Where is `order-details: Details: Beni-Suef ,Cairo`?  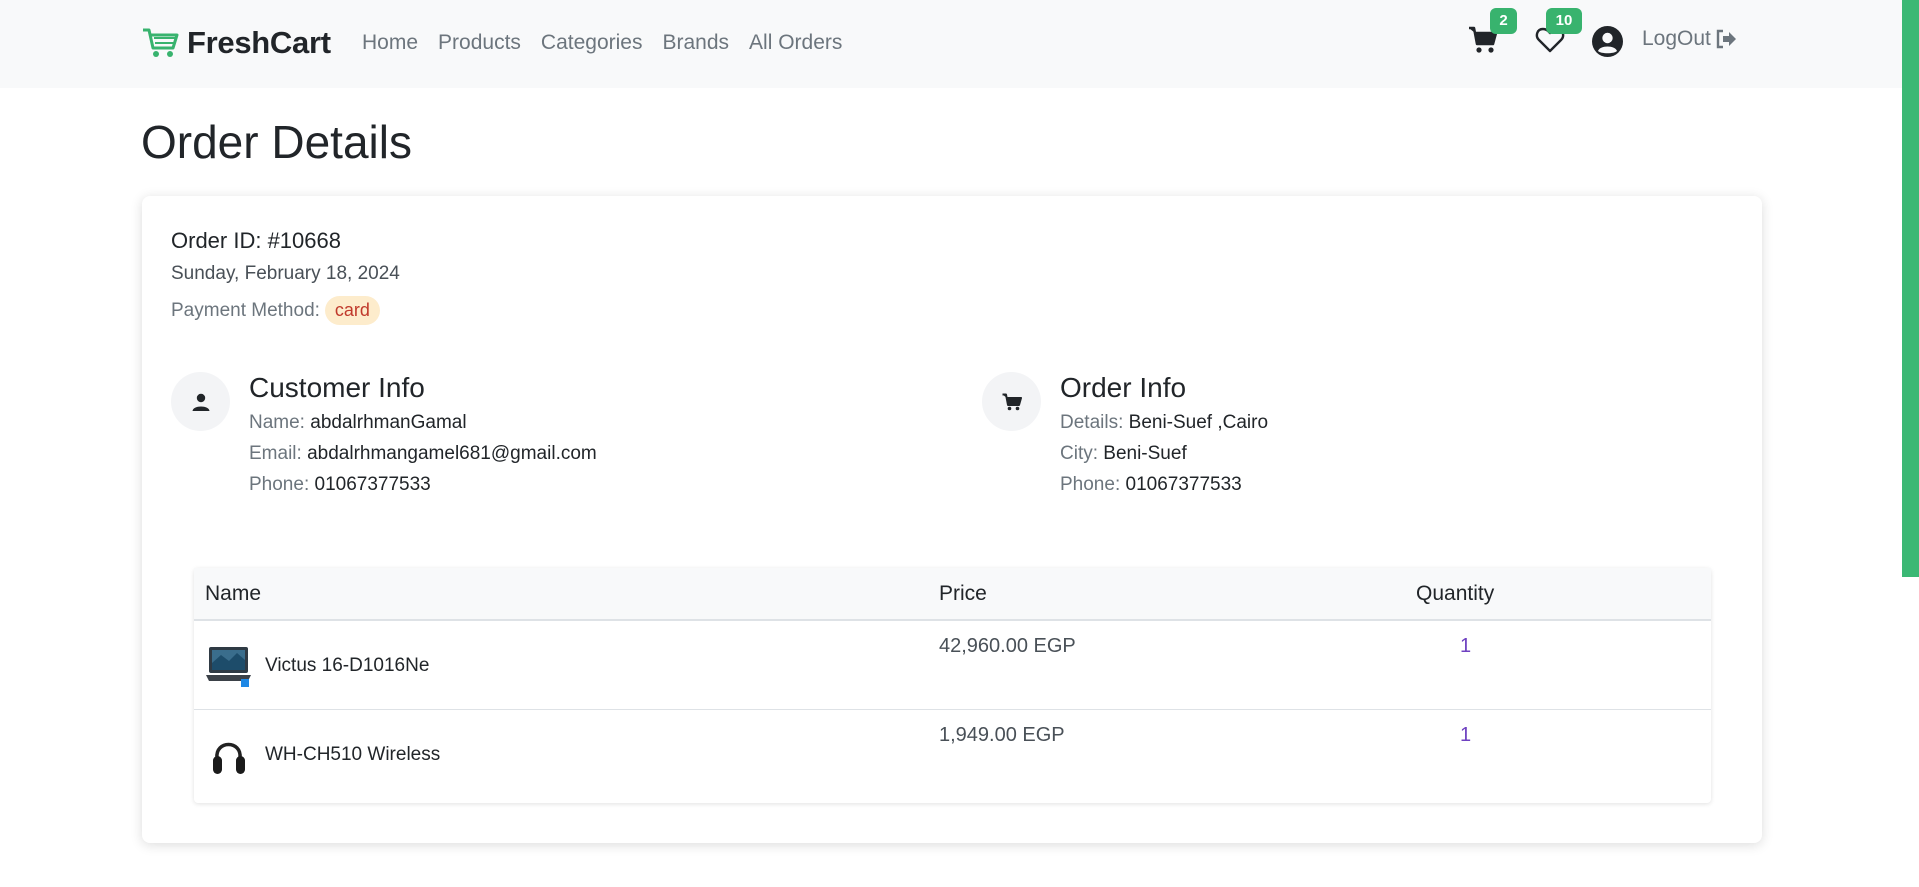
order-details: Details: Beni-Suef ,Cairo is located at coordinates (1164, 423).